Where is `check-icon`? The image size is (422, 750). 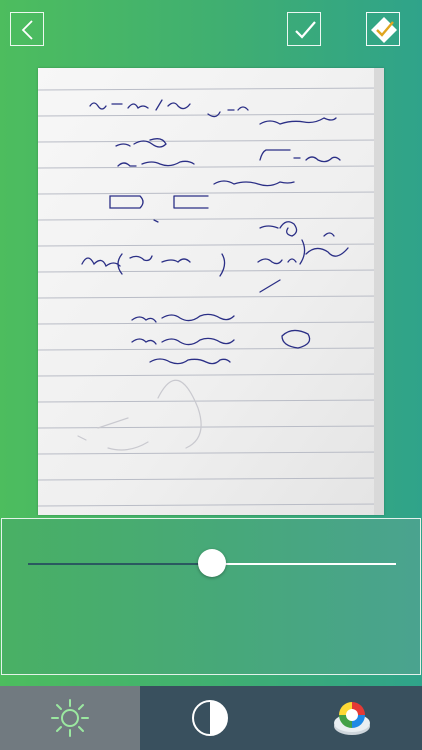
check-icon is located at coordinates (305, 30).